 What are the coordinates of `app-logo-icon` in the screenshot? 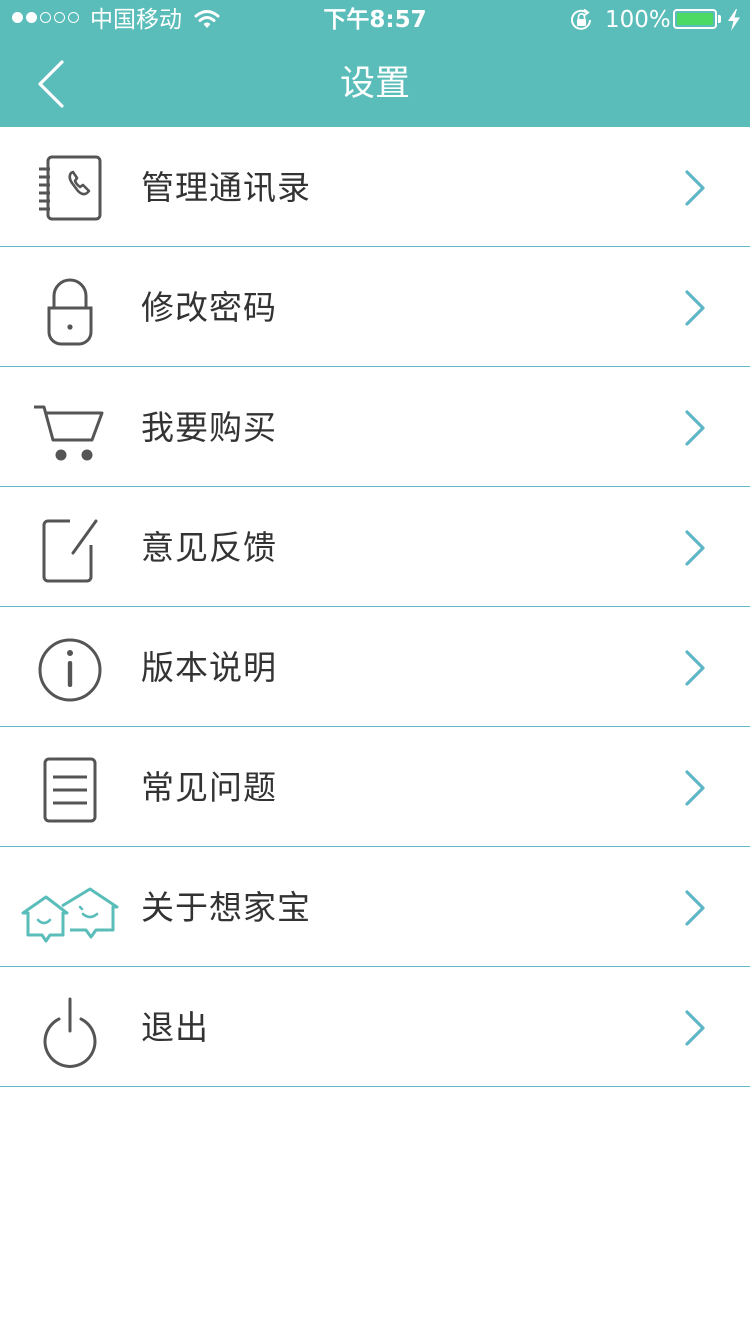 It's located at (70, 907).